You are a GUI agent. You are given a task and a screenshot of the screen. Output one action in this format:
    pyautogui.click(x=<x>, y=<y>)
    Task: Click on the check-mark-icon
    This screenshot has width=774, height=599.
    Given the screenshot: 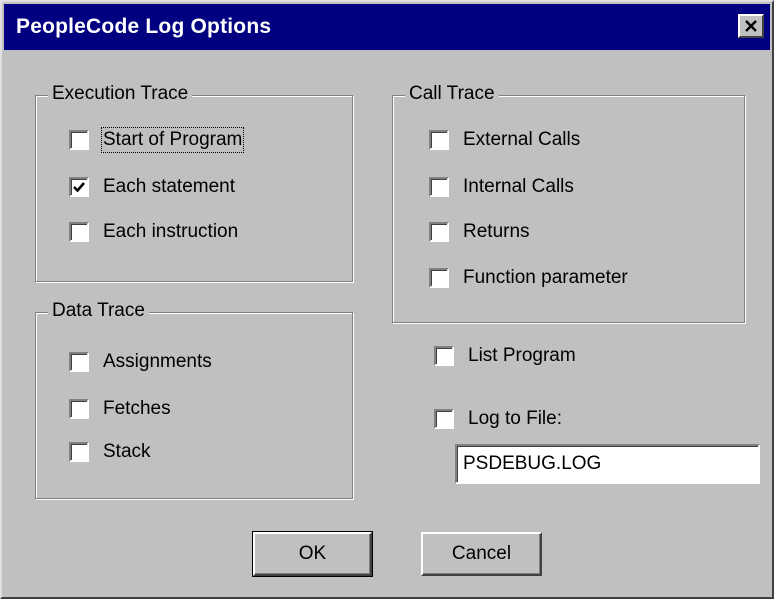 What is the action you would take?
    pyautogui.click(x=79, y=187)
    